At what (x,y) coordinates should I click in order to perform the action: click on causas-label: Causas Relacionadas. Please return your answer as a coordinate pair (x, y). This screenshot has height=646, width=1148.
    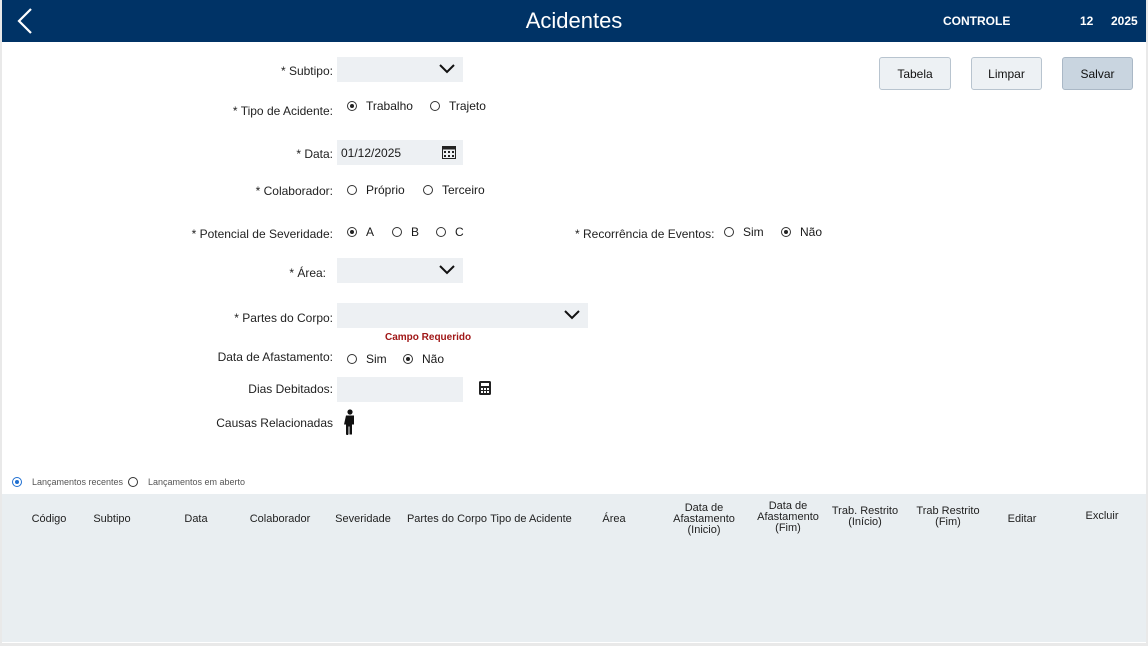
    Looking at the image, I should click on (274, 423).